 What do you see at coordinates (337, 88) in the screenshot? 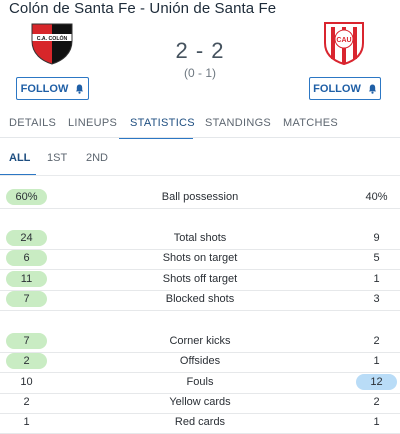
I see `follow-away-label: FOLLOW` at bounding box center [337, 88].